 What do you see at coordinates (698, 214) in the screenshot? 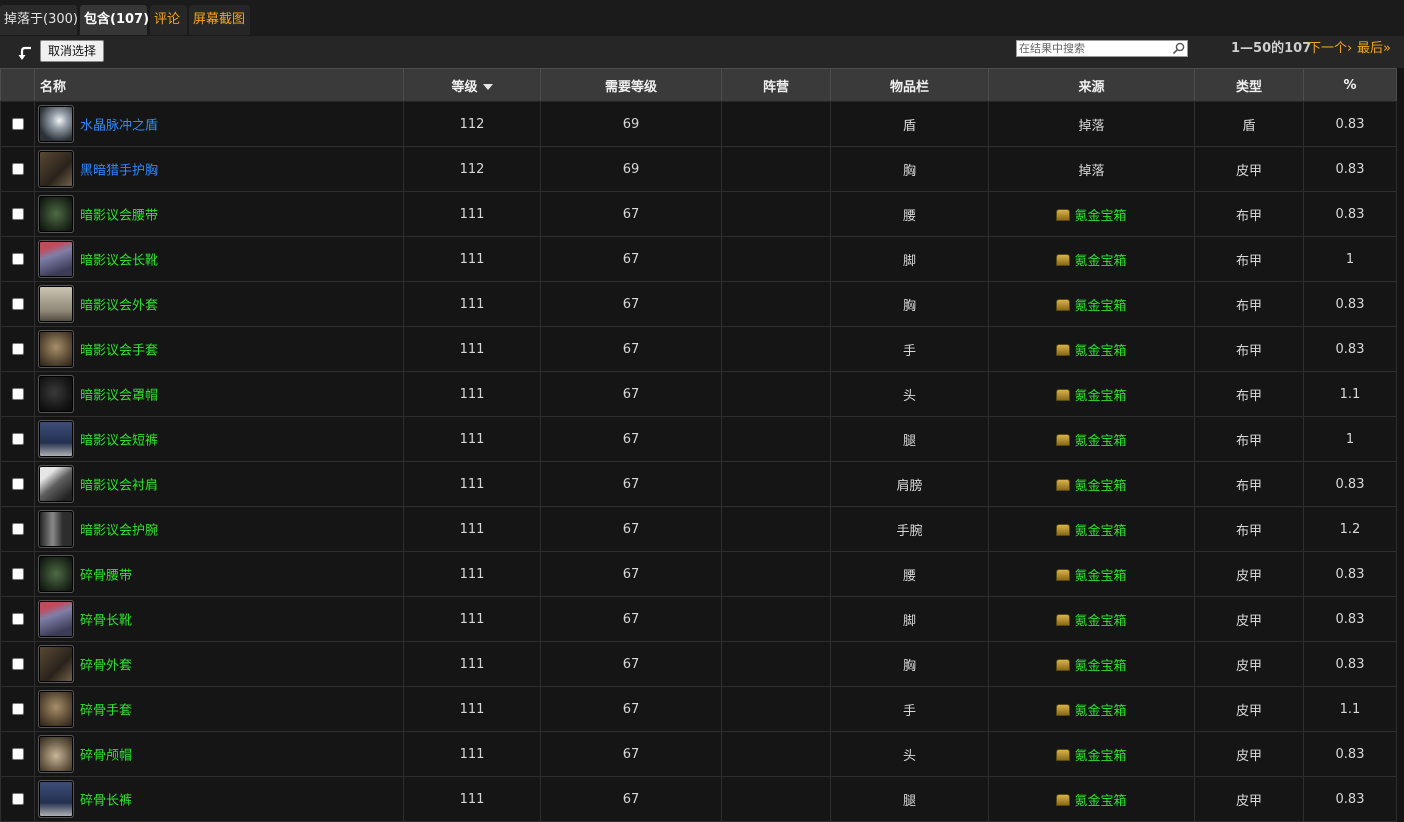
I see `table-row: 暗影议会腰带 111 67 腰 氪金宝箱 布甲 0.83` at bounding box center [698, 214].